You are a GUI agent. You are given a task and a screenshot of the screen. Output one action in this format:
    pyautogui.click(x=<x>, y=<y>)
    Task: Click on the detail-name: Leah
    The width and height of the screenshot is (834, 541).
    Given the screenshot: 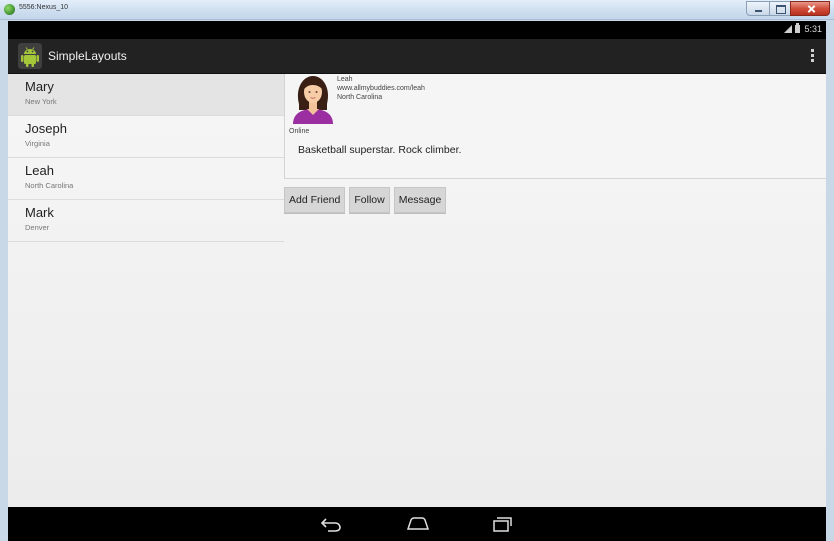 What is the action you would take?
    pyautogui.click(x=345, y=79)
    